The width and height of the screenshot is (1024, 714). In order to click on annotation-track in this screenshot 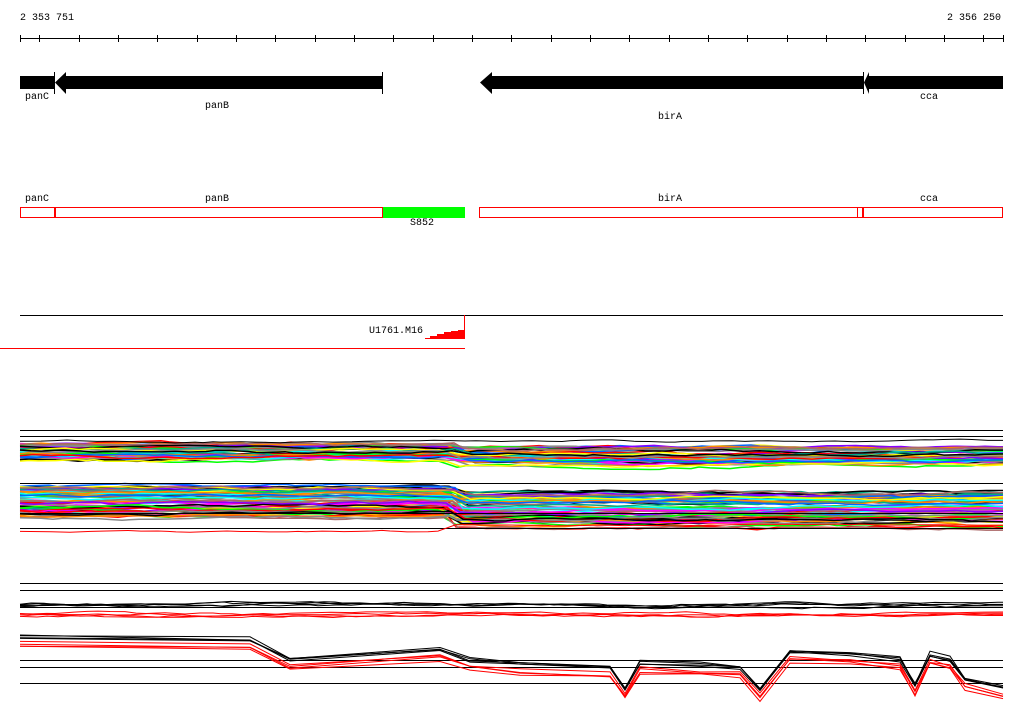, I will do `click(511, 212)`.